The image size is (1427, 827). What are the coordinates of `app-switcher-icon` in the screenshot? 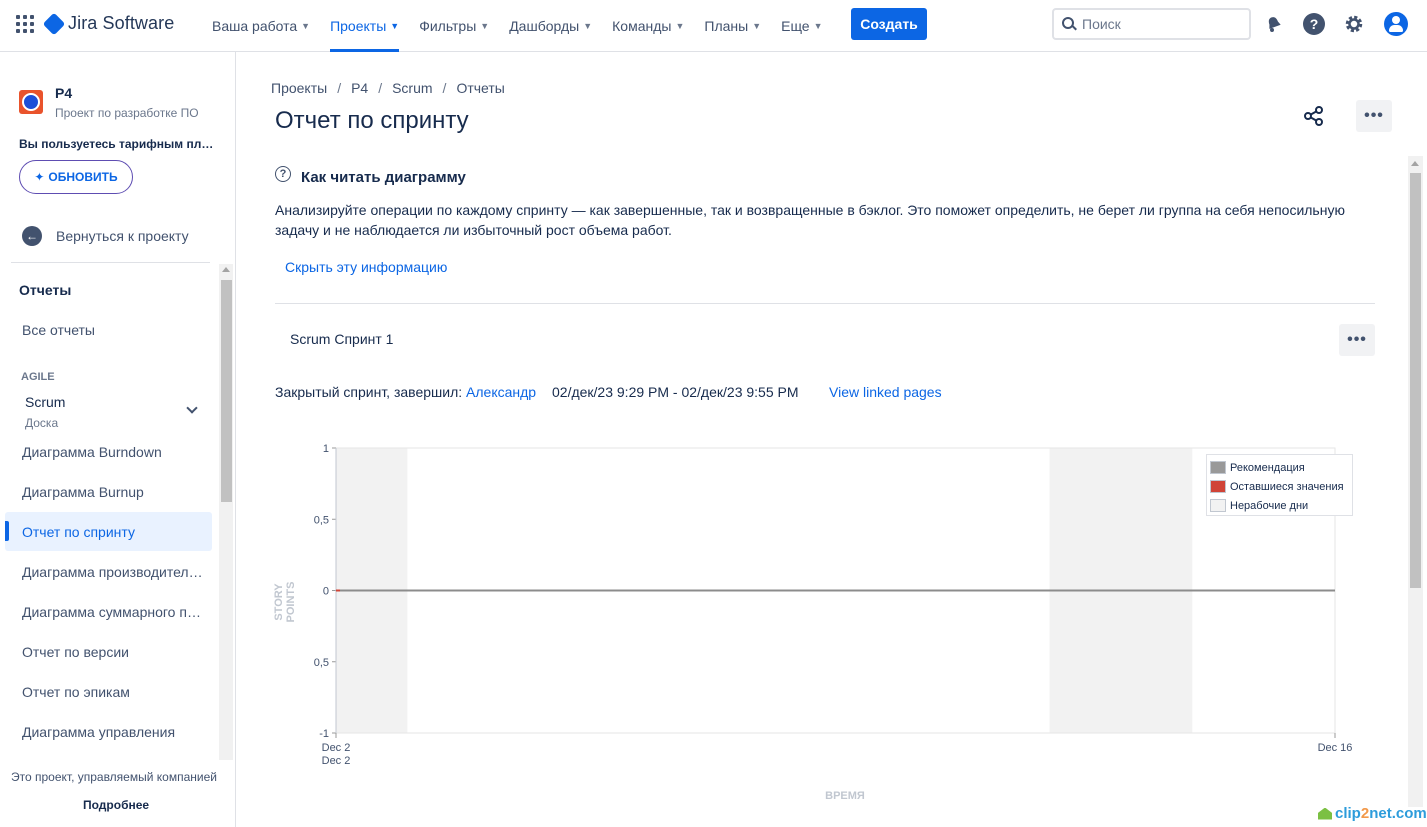 It's located at (25, 24).